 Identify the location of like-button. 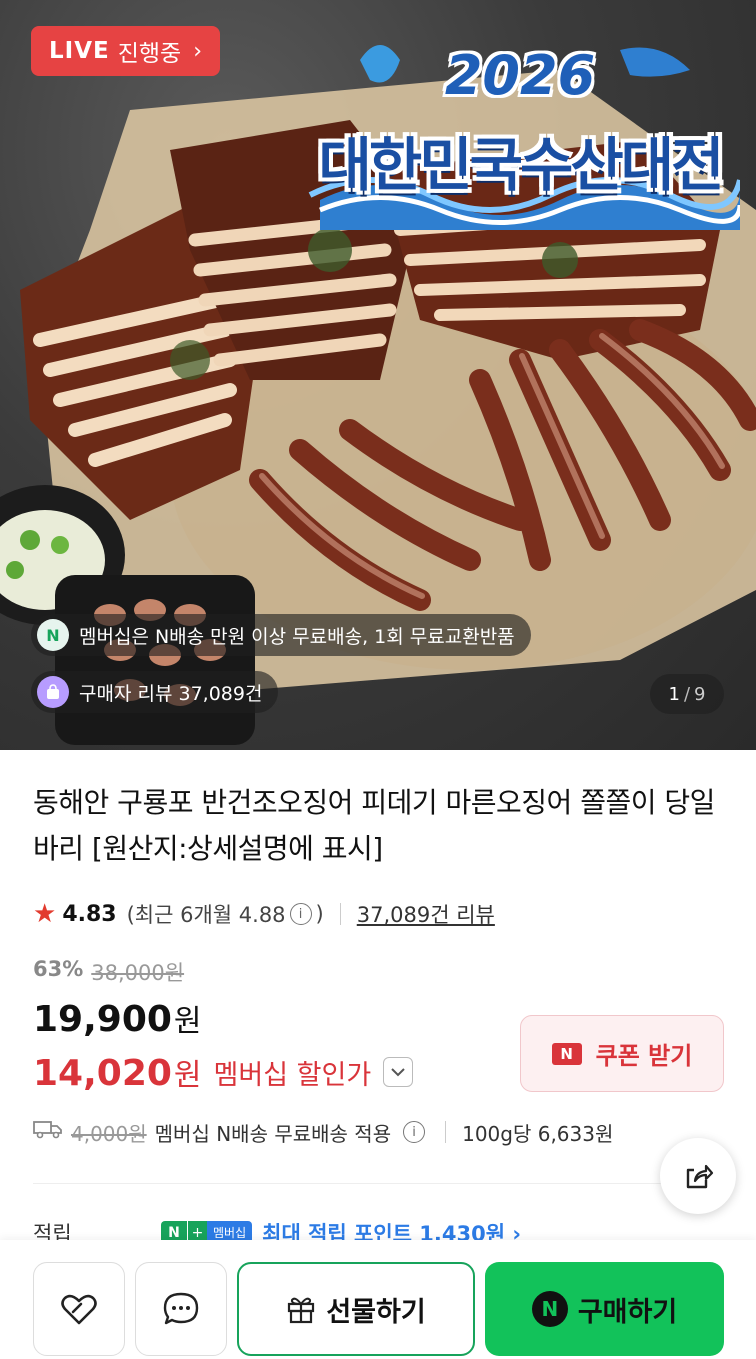
(79, 1309).